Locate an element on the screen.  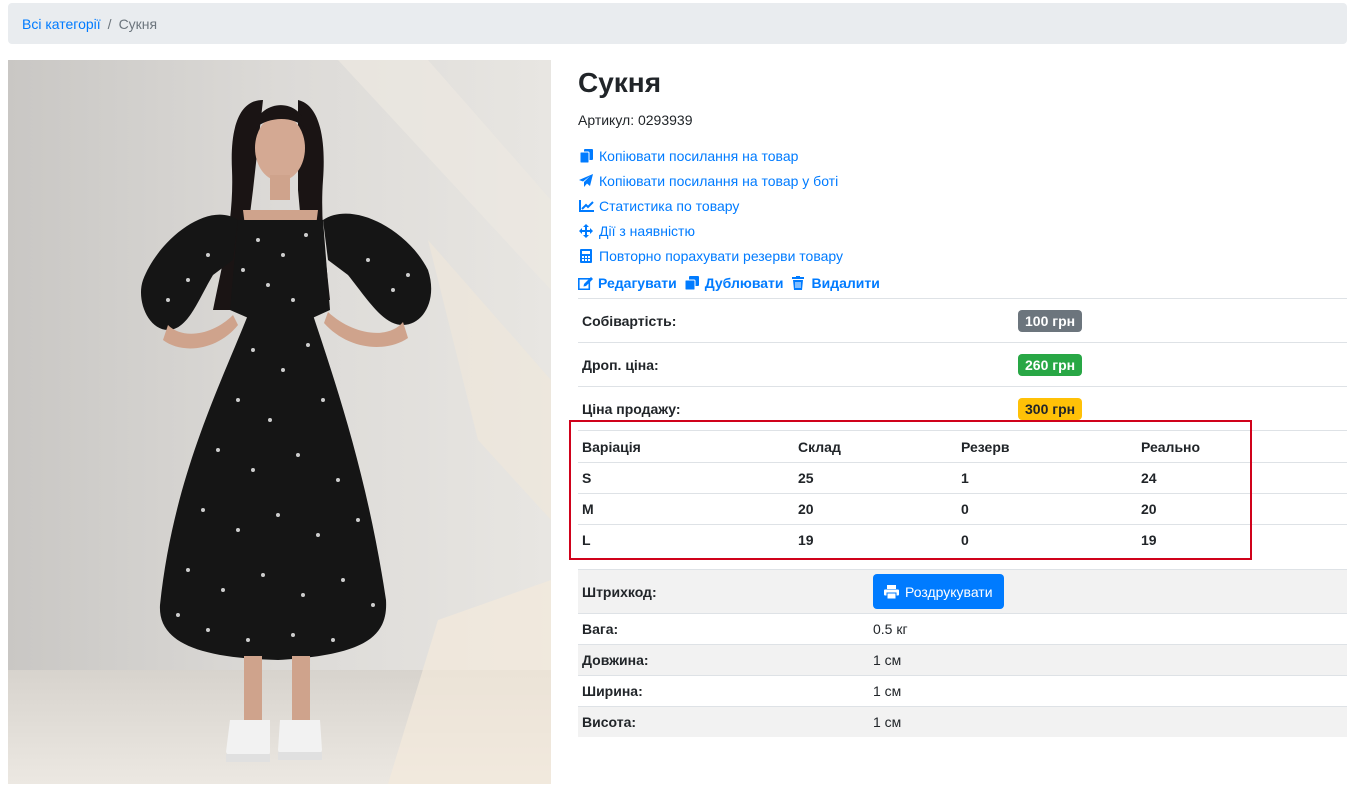
spec-row: Ширина: 1 см is located at coordinates (962, 691).